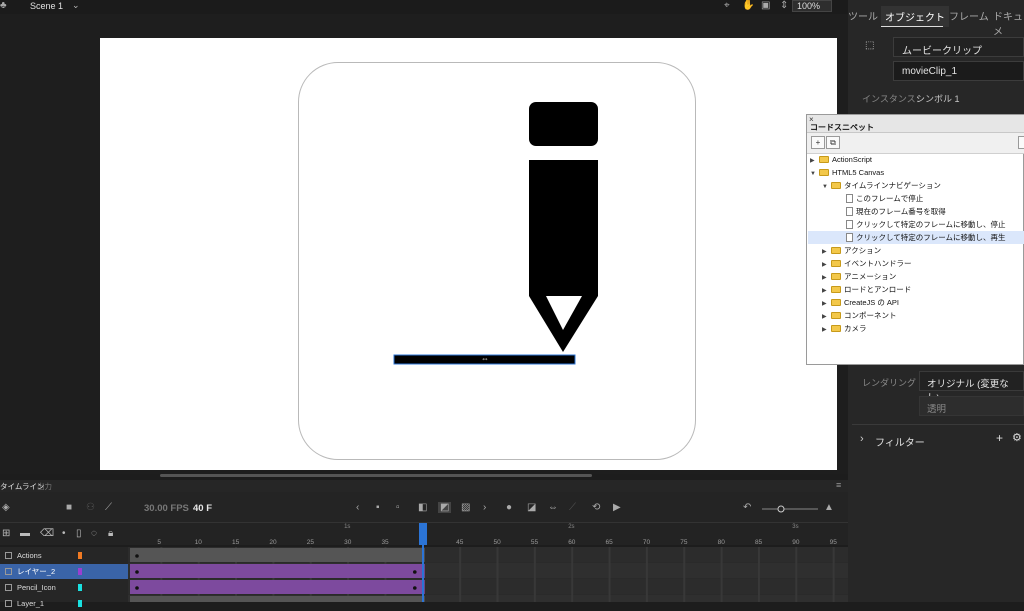 Image resolution: width=1024 pixels, height=611 pixels. What do you see at coordinates (357, 507) in the screenshot?
I see `chevron-left-icon: ‹` at bounding box center [357, 507].